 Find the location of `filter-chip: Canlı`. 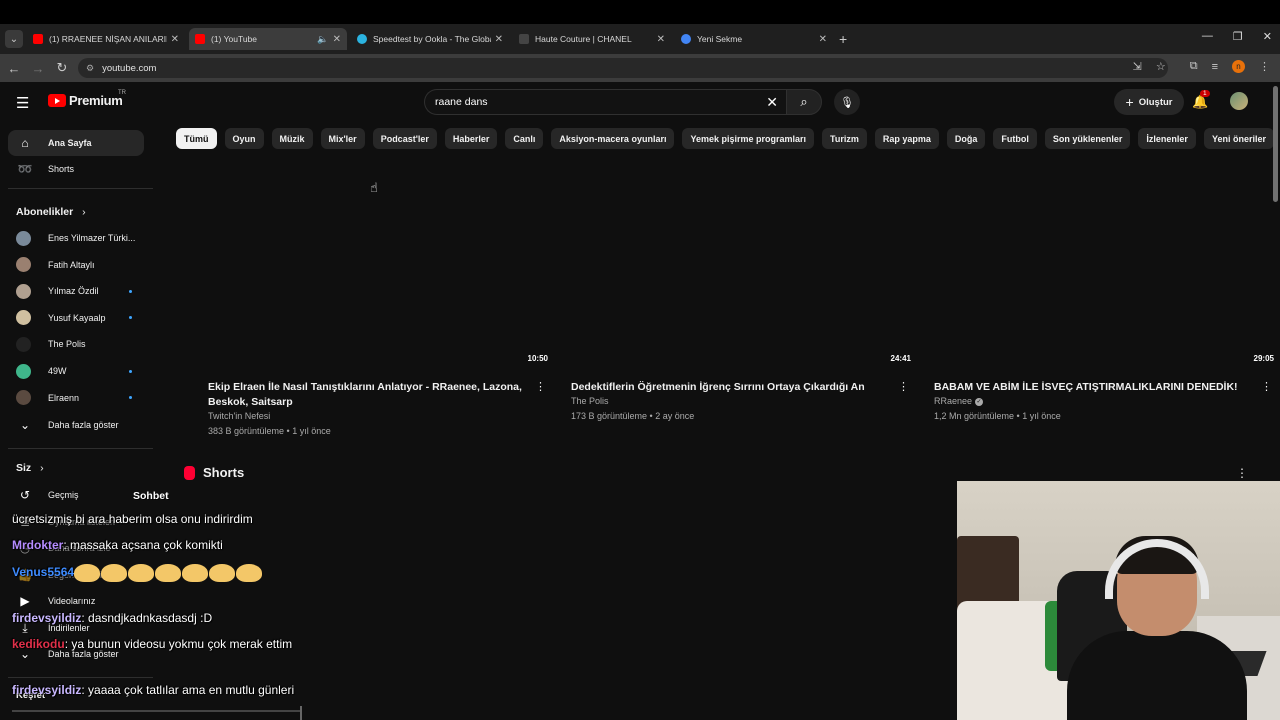

filter-chip: Canlı is located at coordinates (524, 138).